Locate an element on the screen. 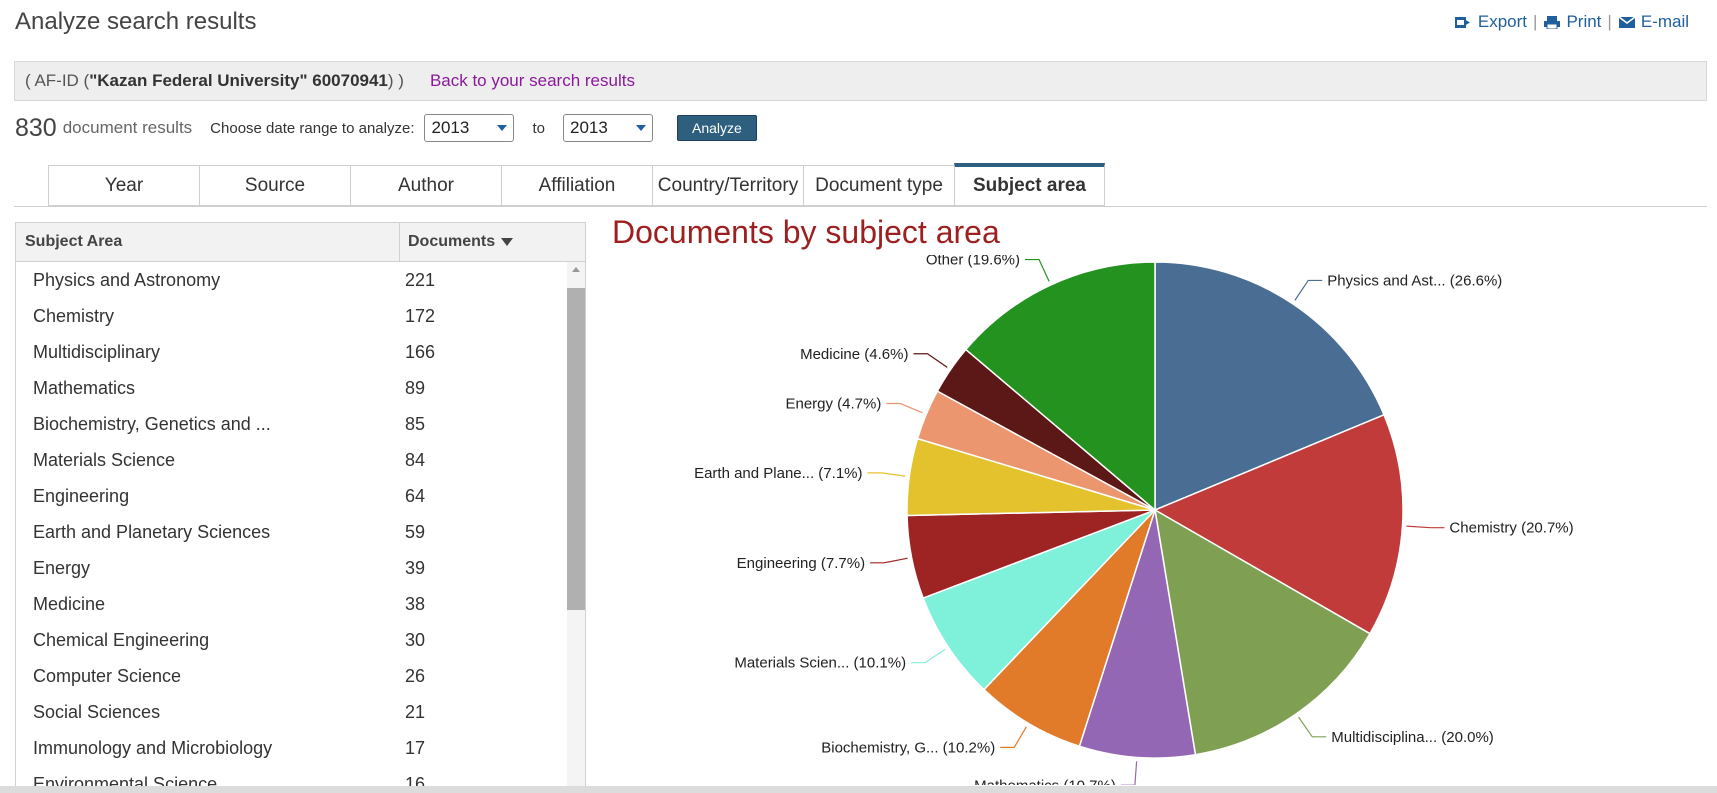 This screenshot has width=1717, height=793. row-subject: Multidisciplinary is located at coordinates (97, 351).